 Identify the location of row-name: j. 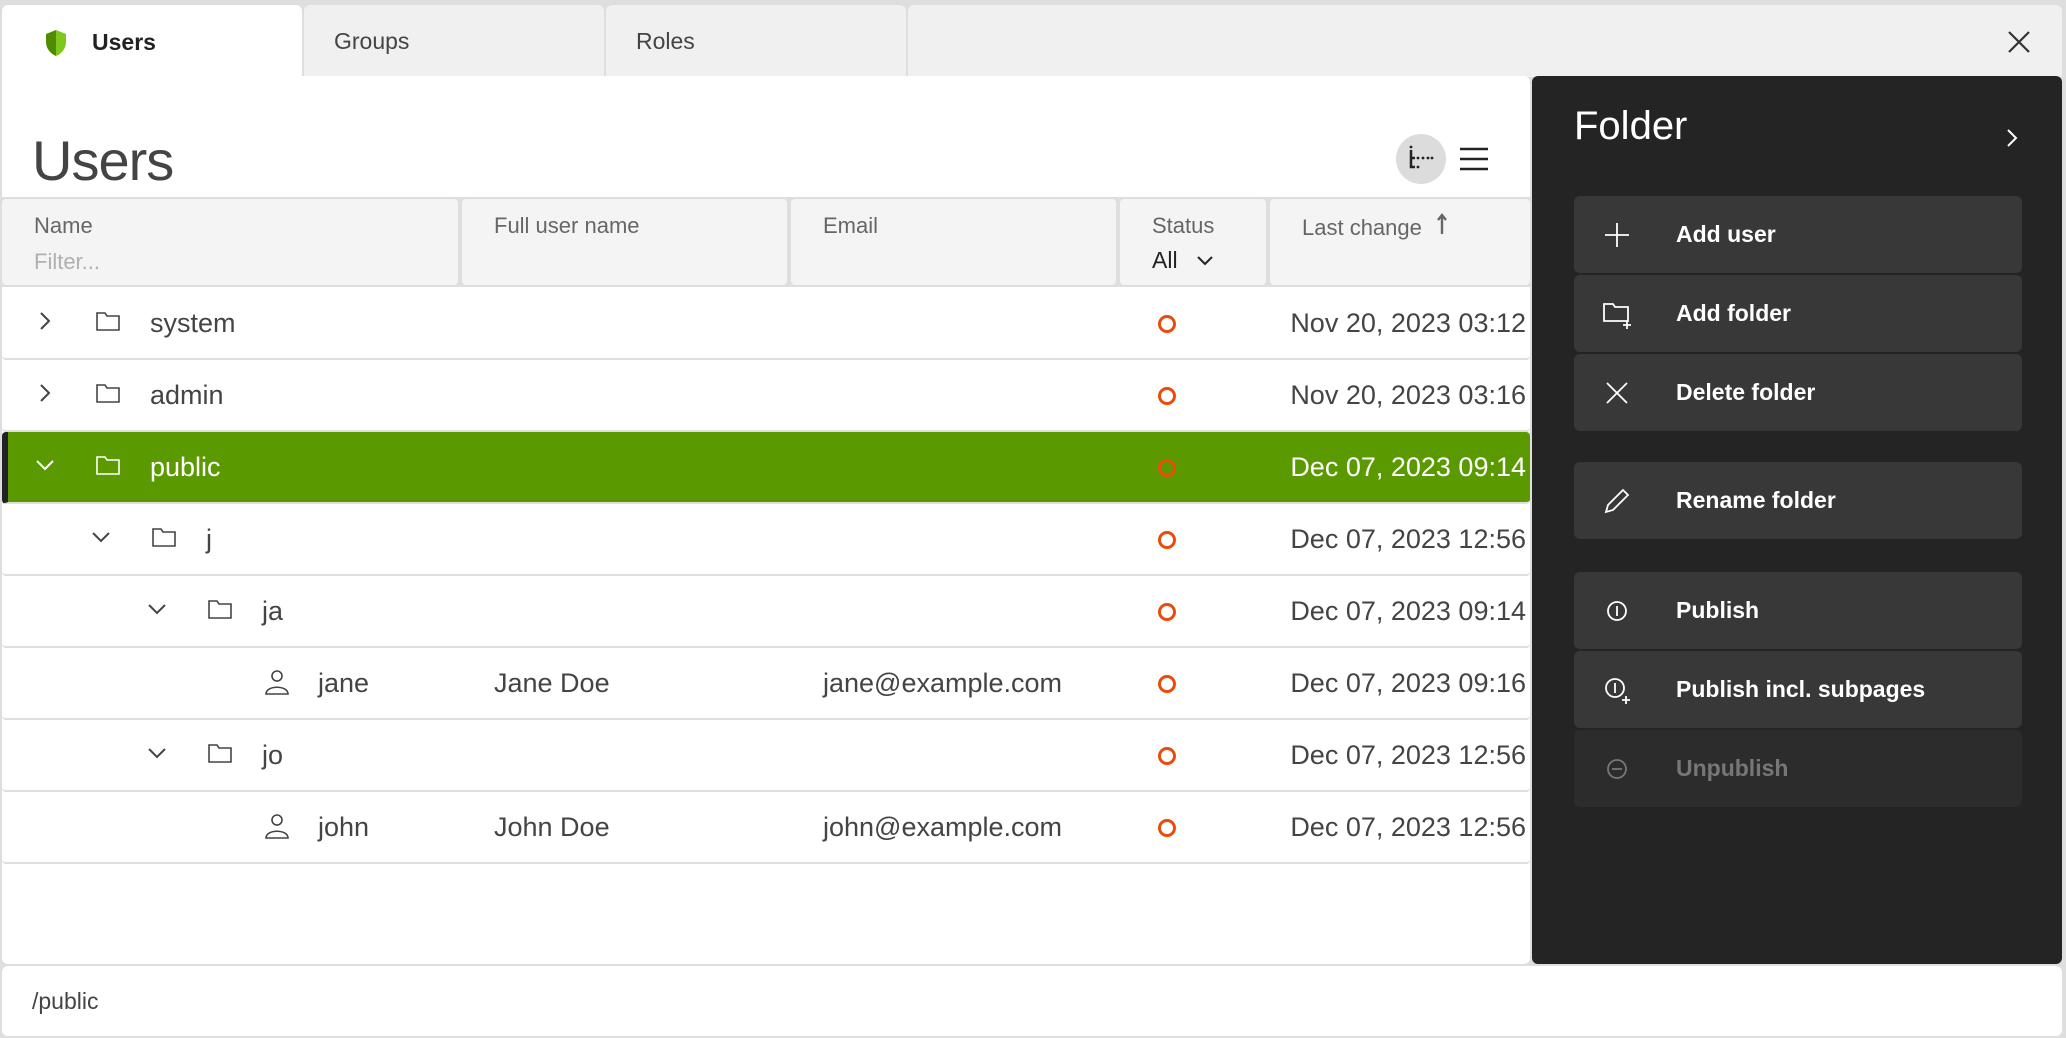
(209, 538).